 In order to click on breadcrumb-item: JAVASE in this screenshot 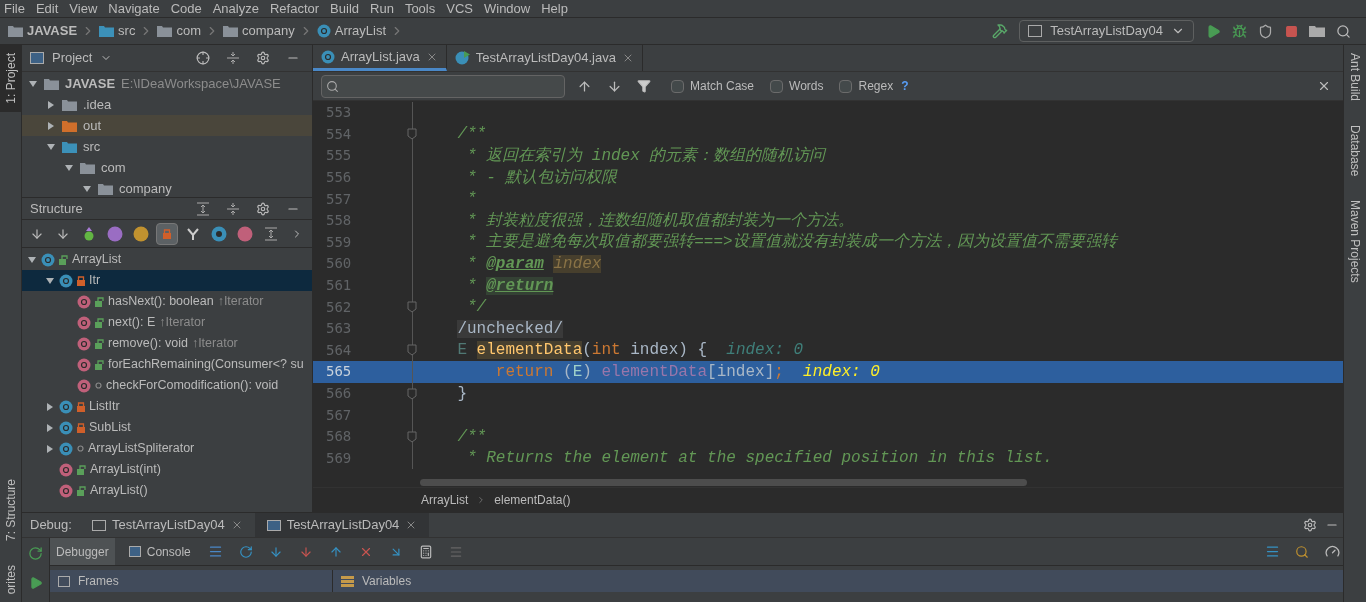, I will do `click(52, 31)`.